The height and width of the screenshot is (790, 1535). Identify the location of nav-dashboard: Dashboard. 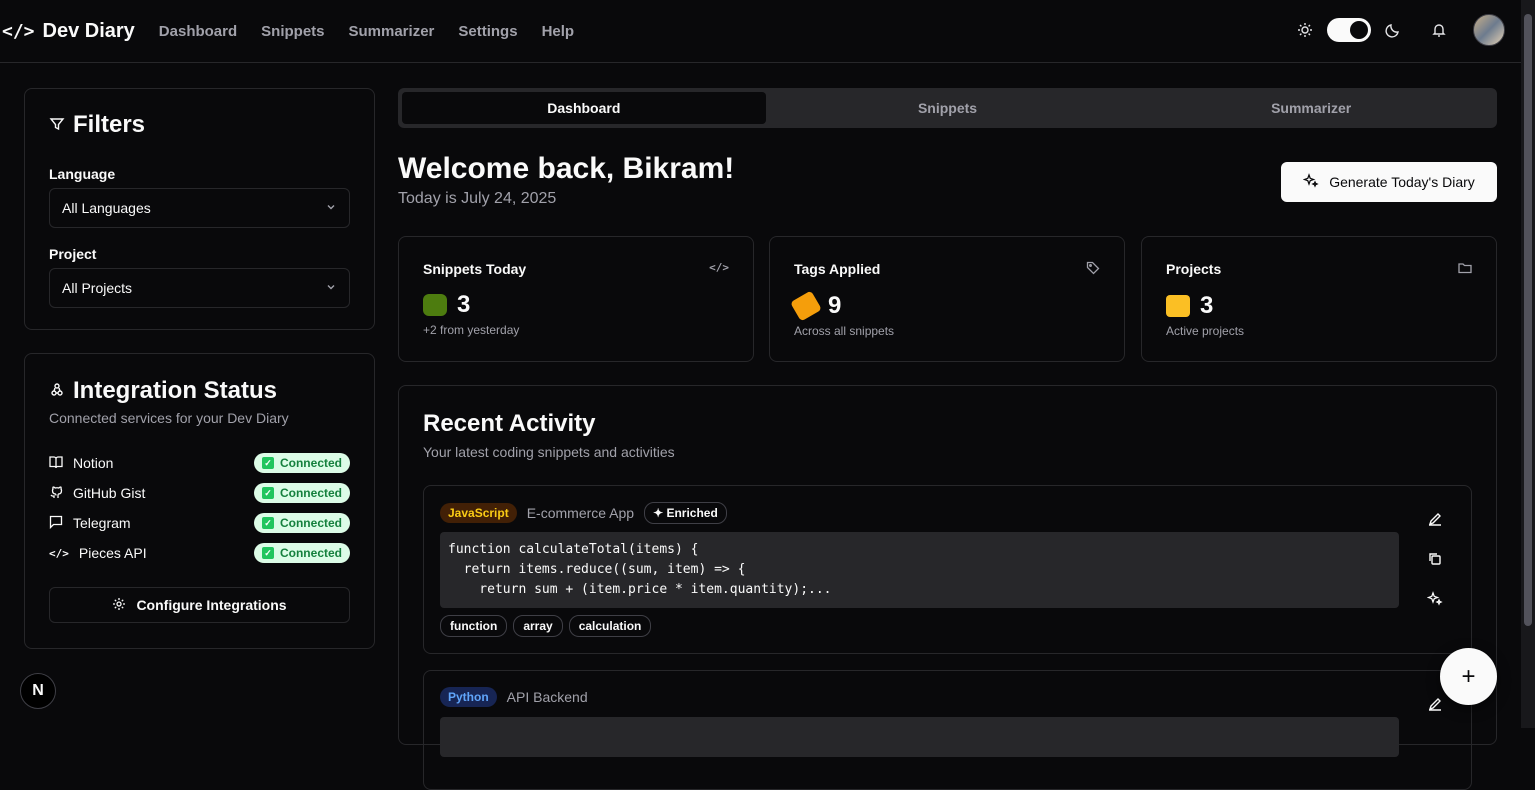
(198, 31).